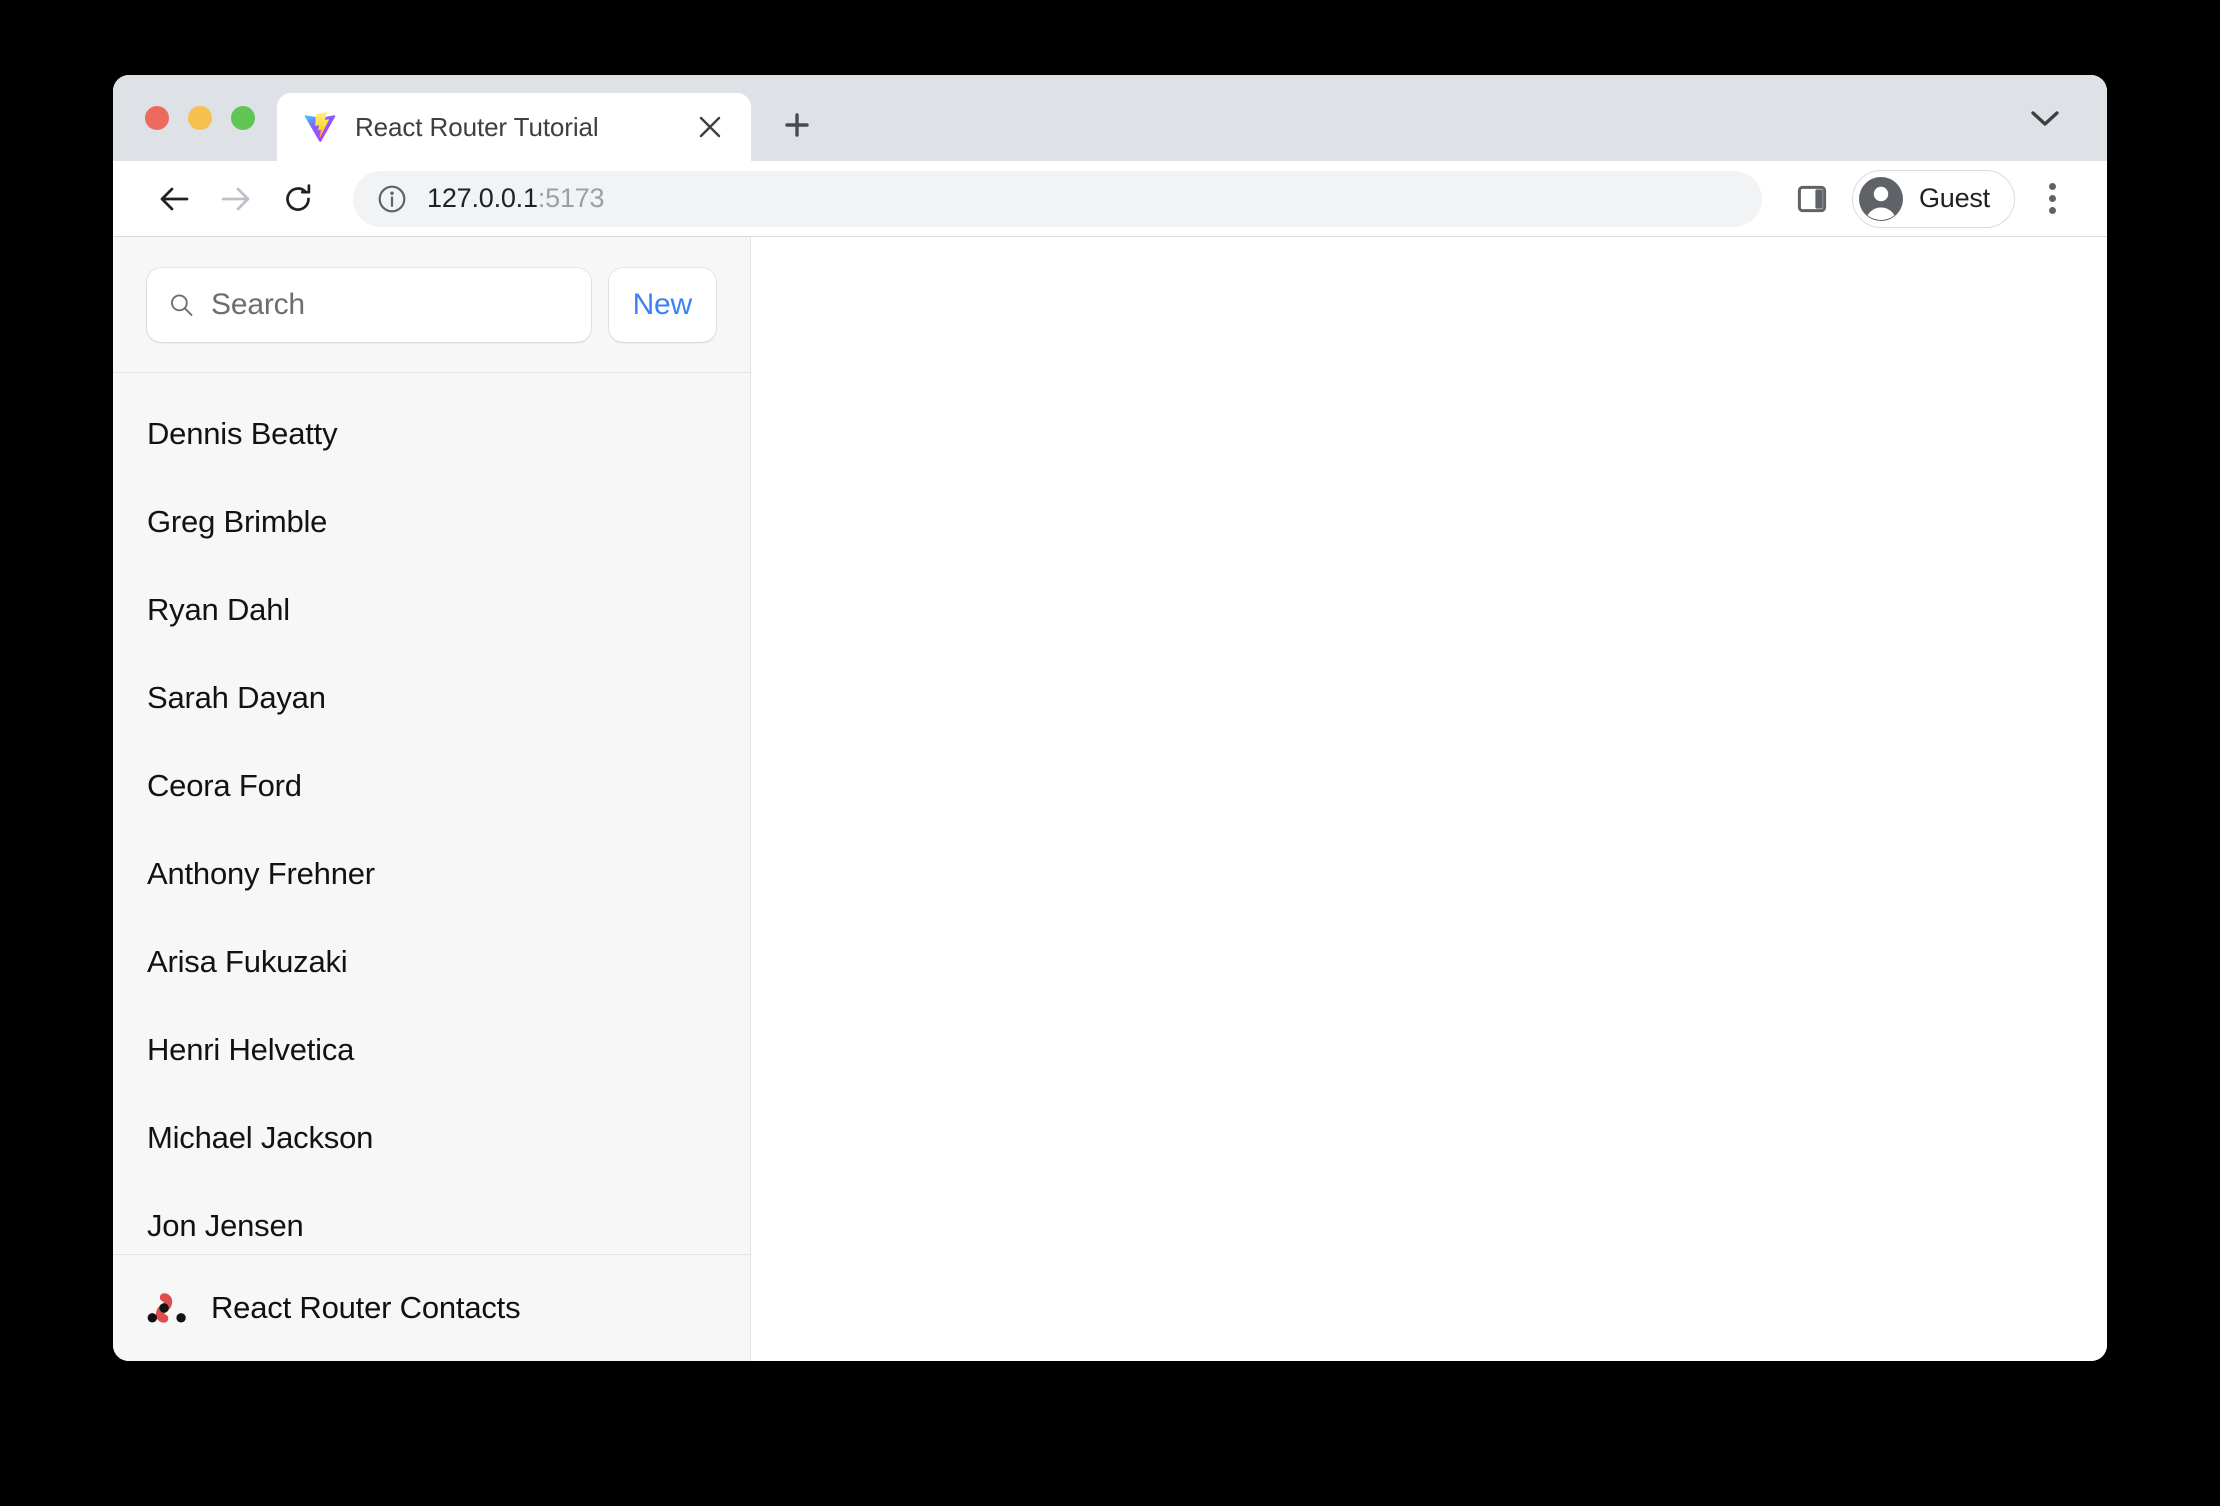 This screenshot has height=1506, width=2220. What do you see at coordinates (431, 521) in the screenshot?
I see `contact-list-item: Greg Brimble` at bounding box center [431, 521].